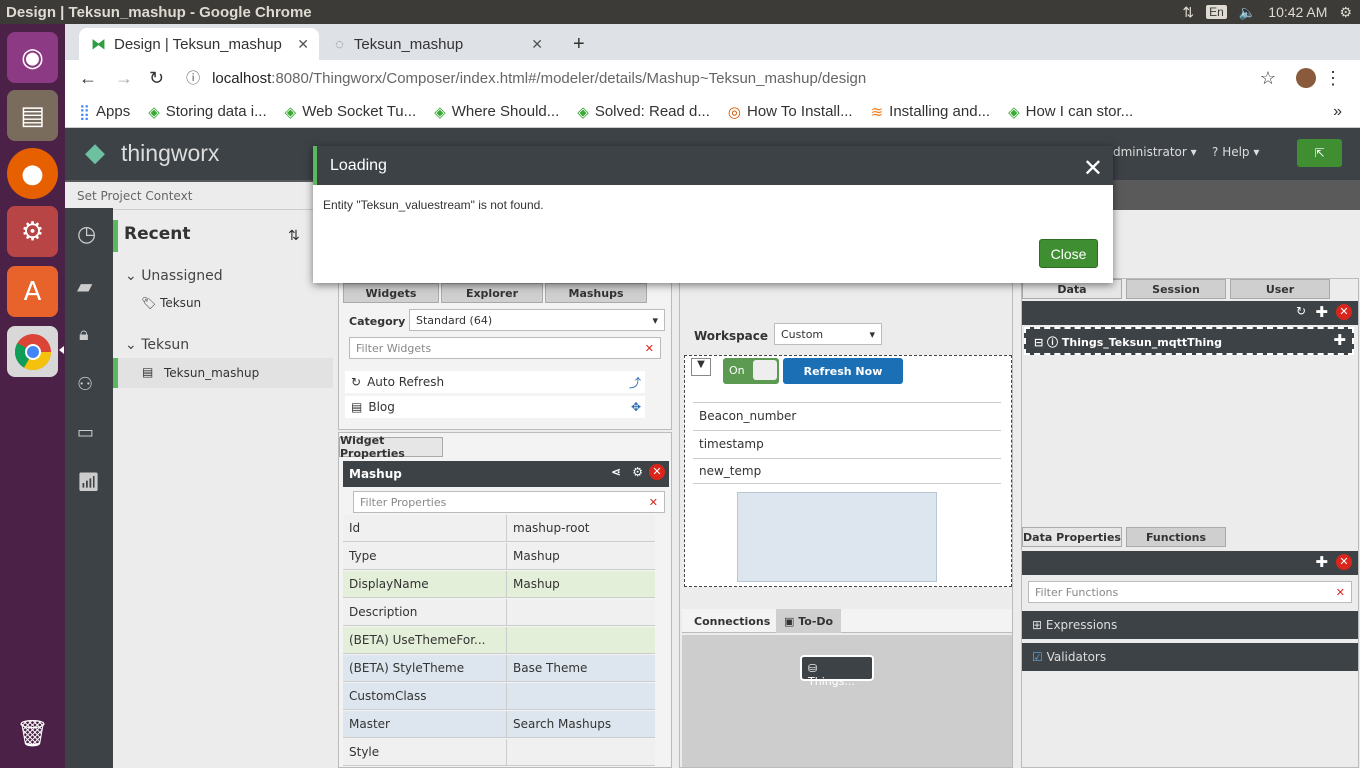 Image resolution: width=1360 pixels, height=768 pixels. What do you see at coordinates (1297, 12) in the screenshot?
I see `clock: 10:42 AM` at bounding box center [1297, 12].